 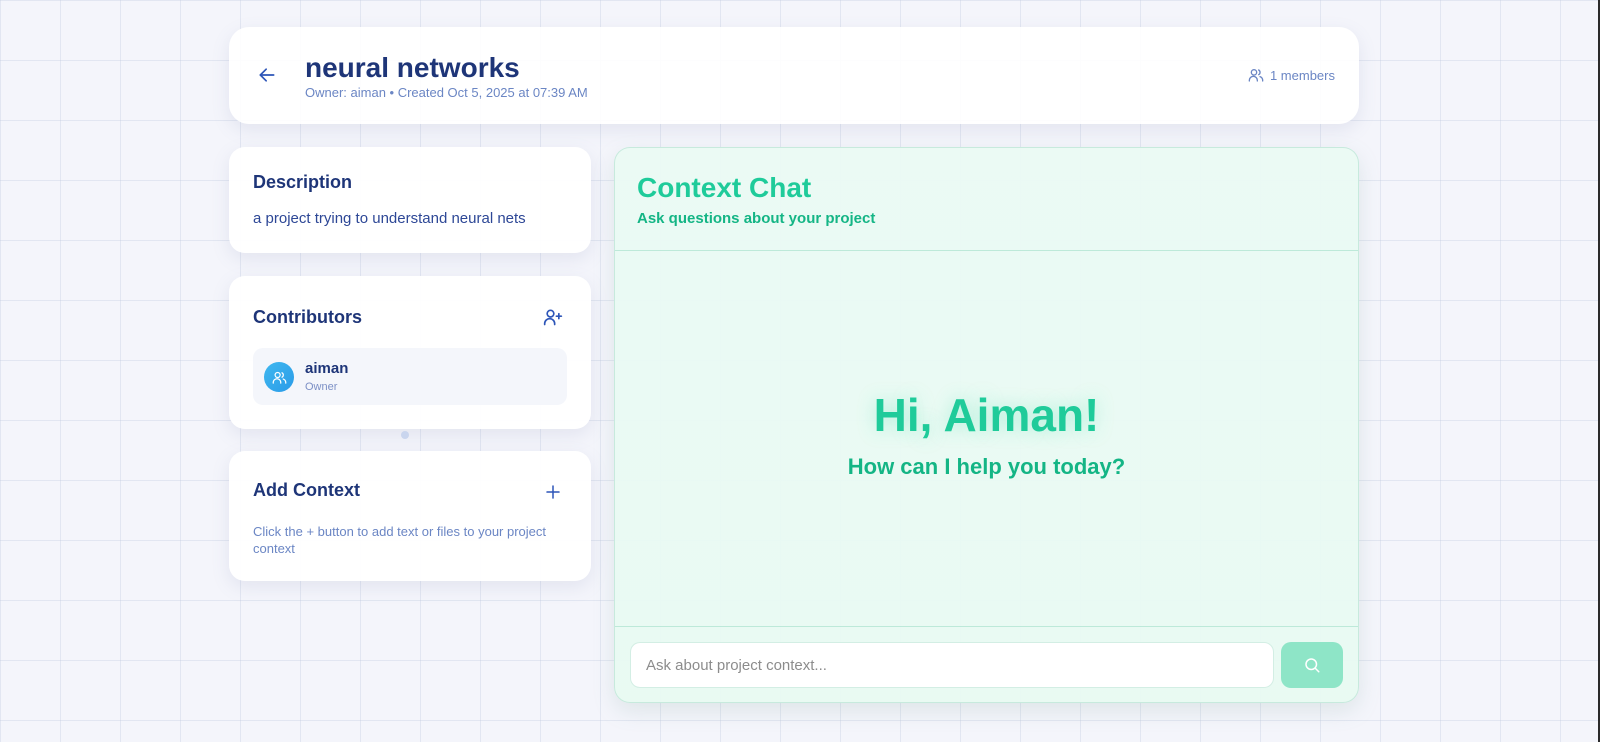 I want to click on back-button, so click(x=267, y=75).